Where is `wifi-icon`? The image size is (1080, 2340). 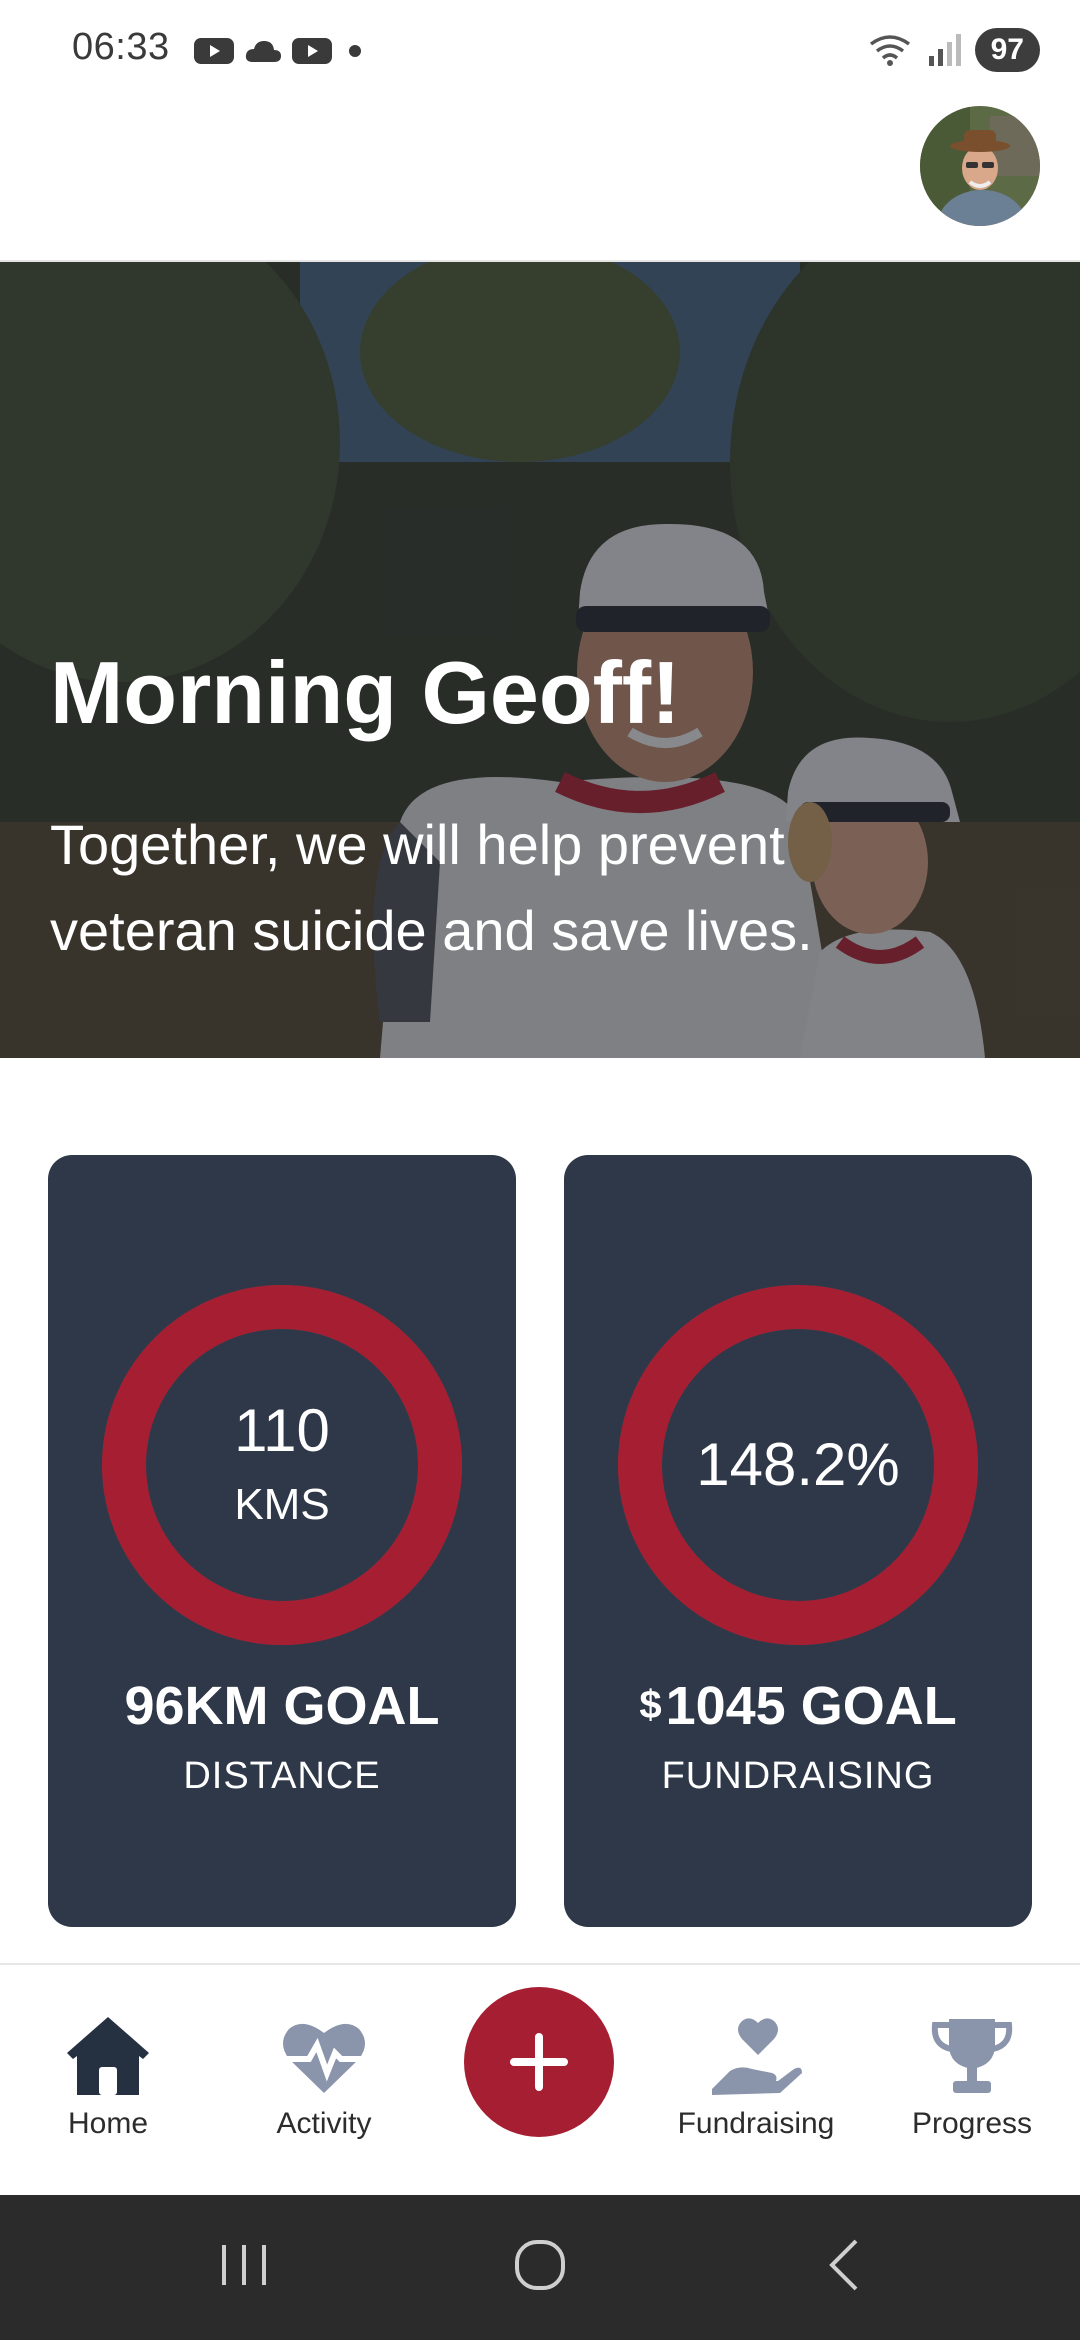 wifi-icon is located at coordinates (889, 50).